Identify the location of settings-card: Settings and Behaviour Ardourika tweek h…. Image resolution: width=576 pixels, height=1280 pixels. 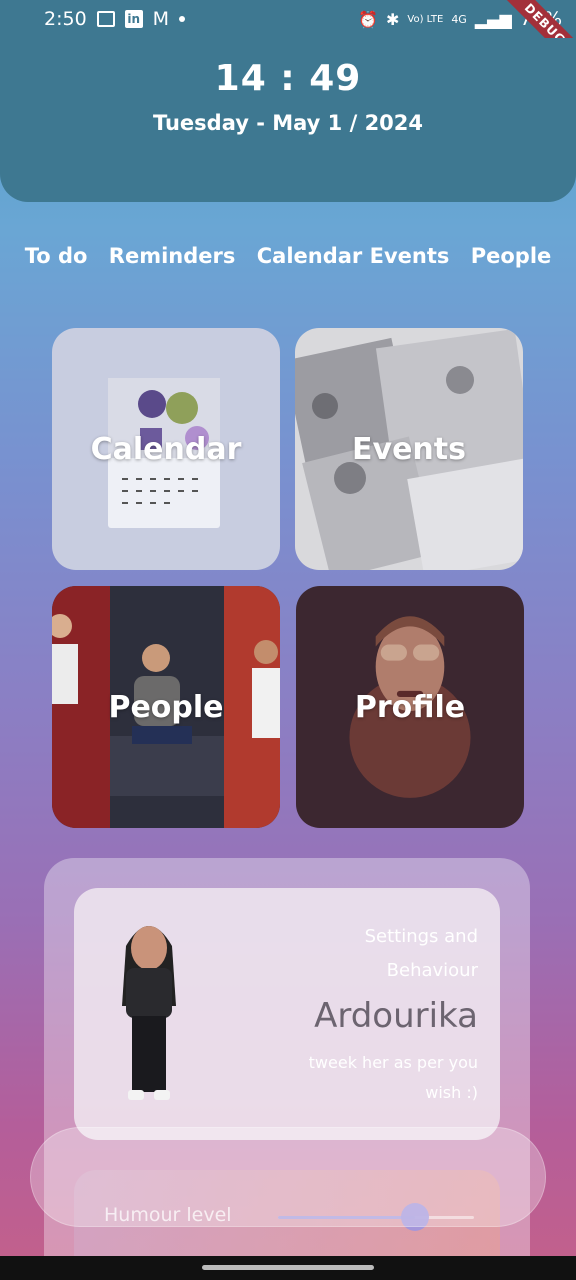
(287, 1014).